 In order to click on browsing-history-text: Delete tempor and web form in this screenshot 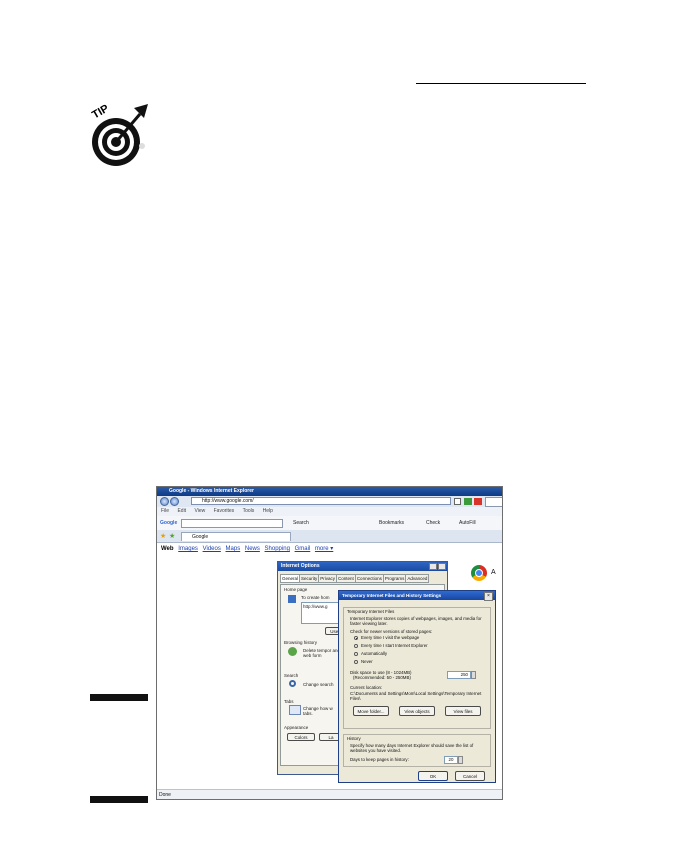, I will do `click(322, 653)`.